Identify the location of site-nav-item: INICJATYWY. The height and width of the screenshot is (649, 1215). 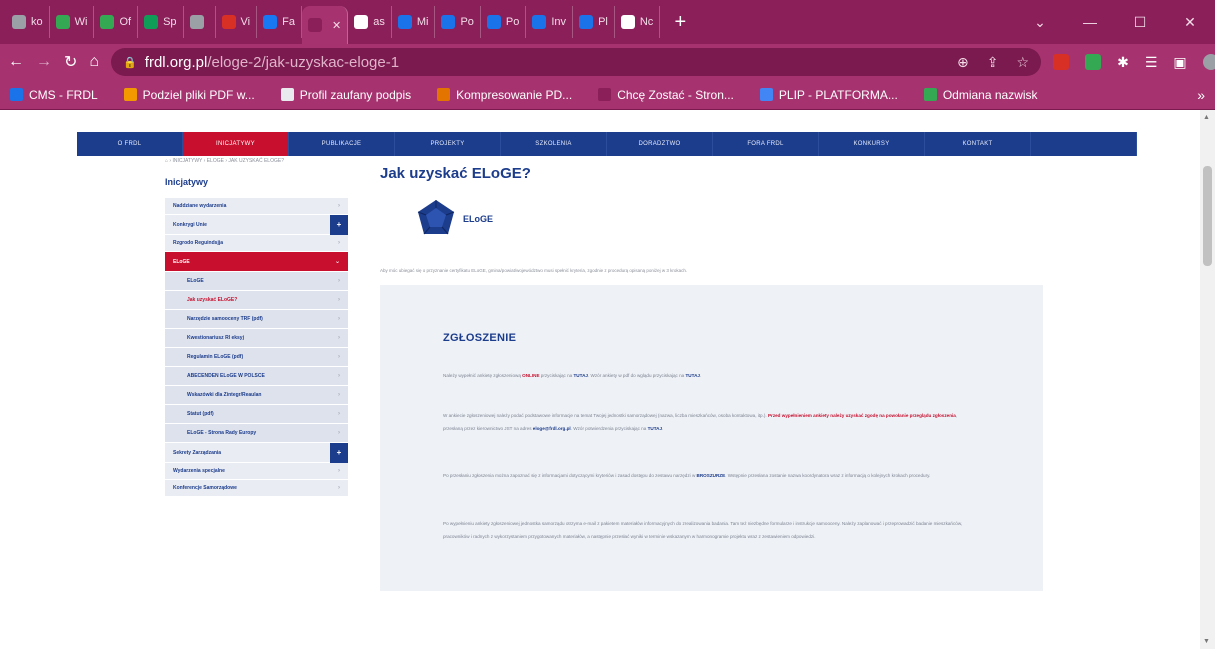
(236, 144).